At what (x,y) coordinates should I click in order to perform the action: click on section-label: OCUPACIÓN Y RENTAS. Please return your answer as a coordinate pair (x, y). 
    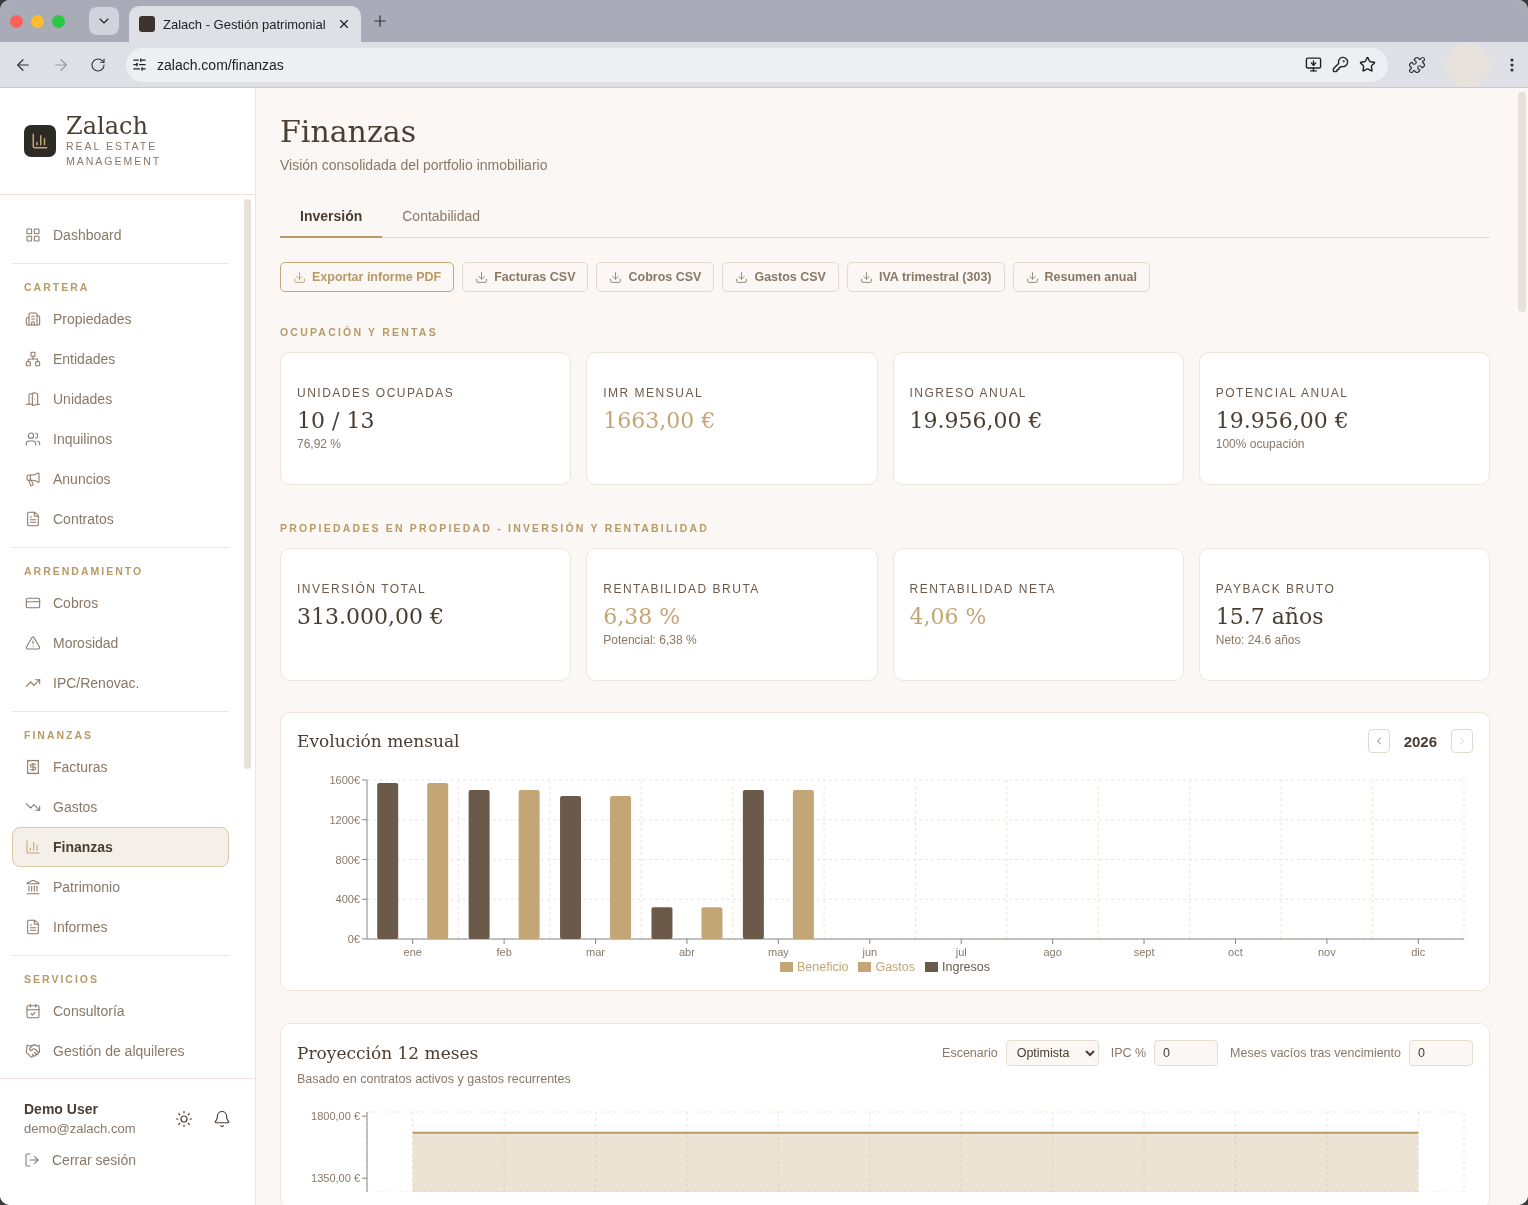
    Looking at the image, I should click on (359, 332).